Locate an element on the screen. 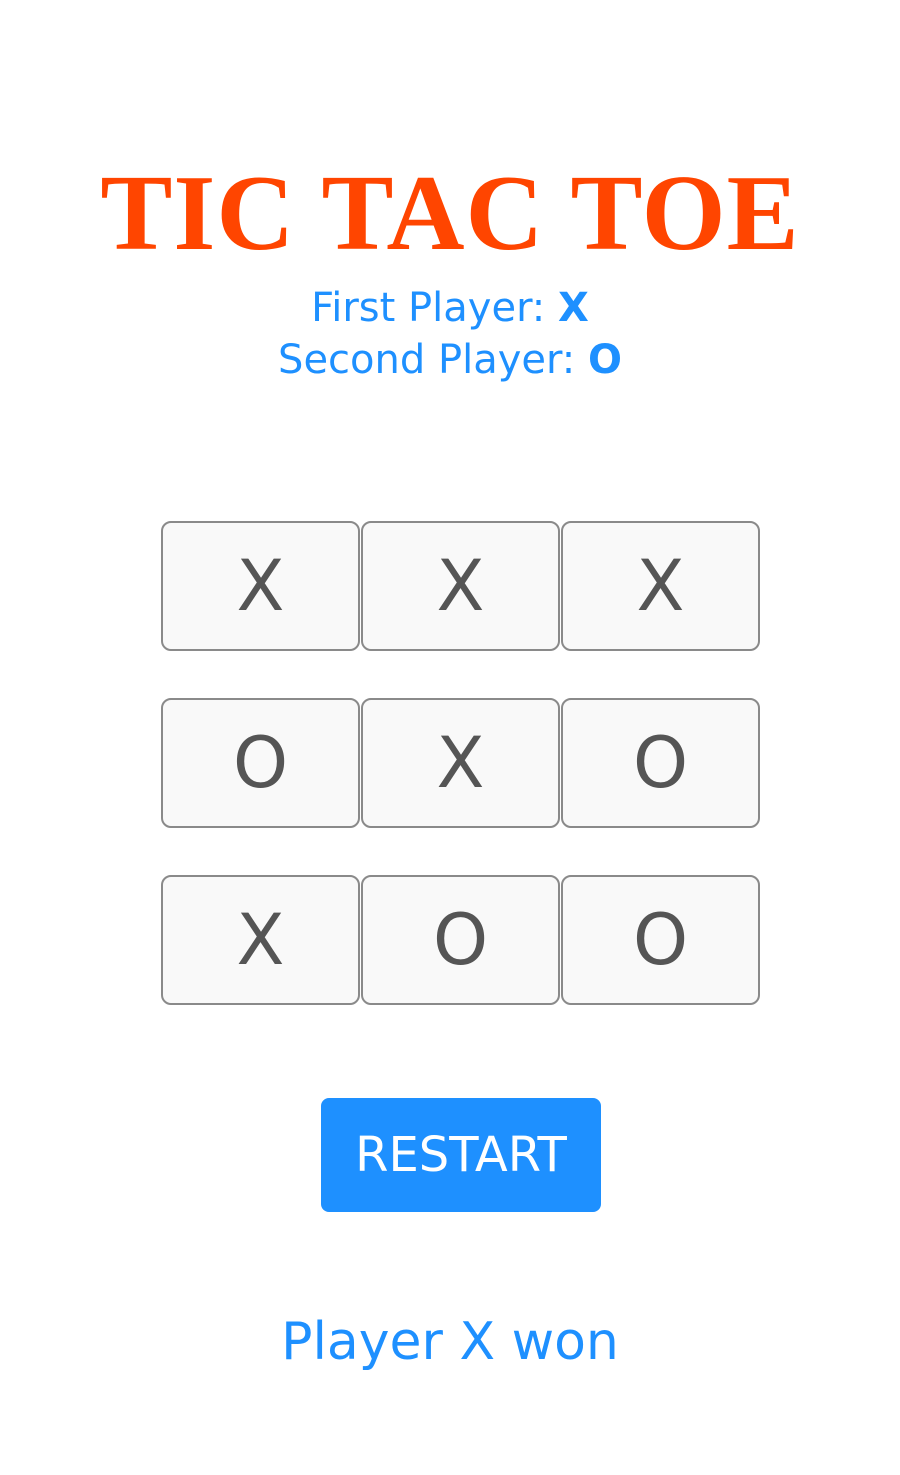  second-player-line: Second Player: O is located at coordinates (450, 360).